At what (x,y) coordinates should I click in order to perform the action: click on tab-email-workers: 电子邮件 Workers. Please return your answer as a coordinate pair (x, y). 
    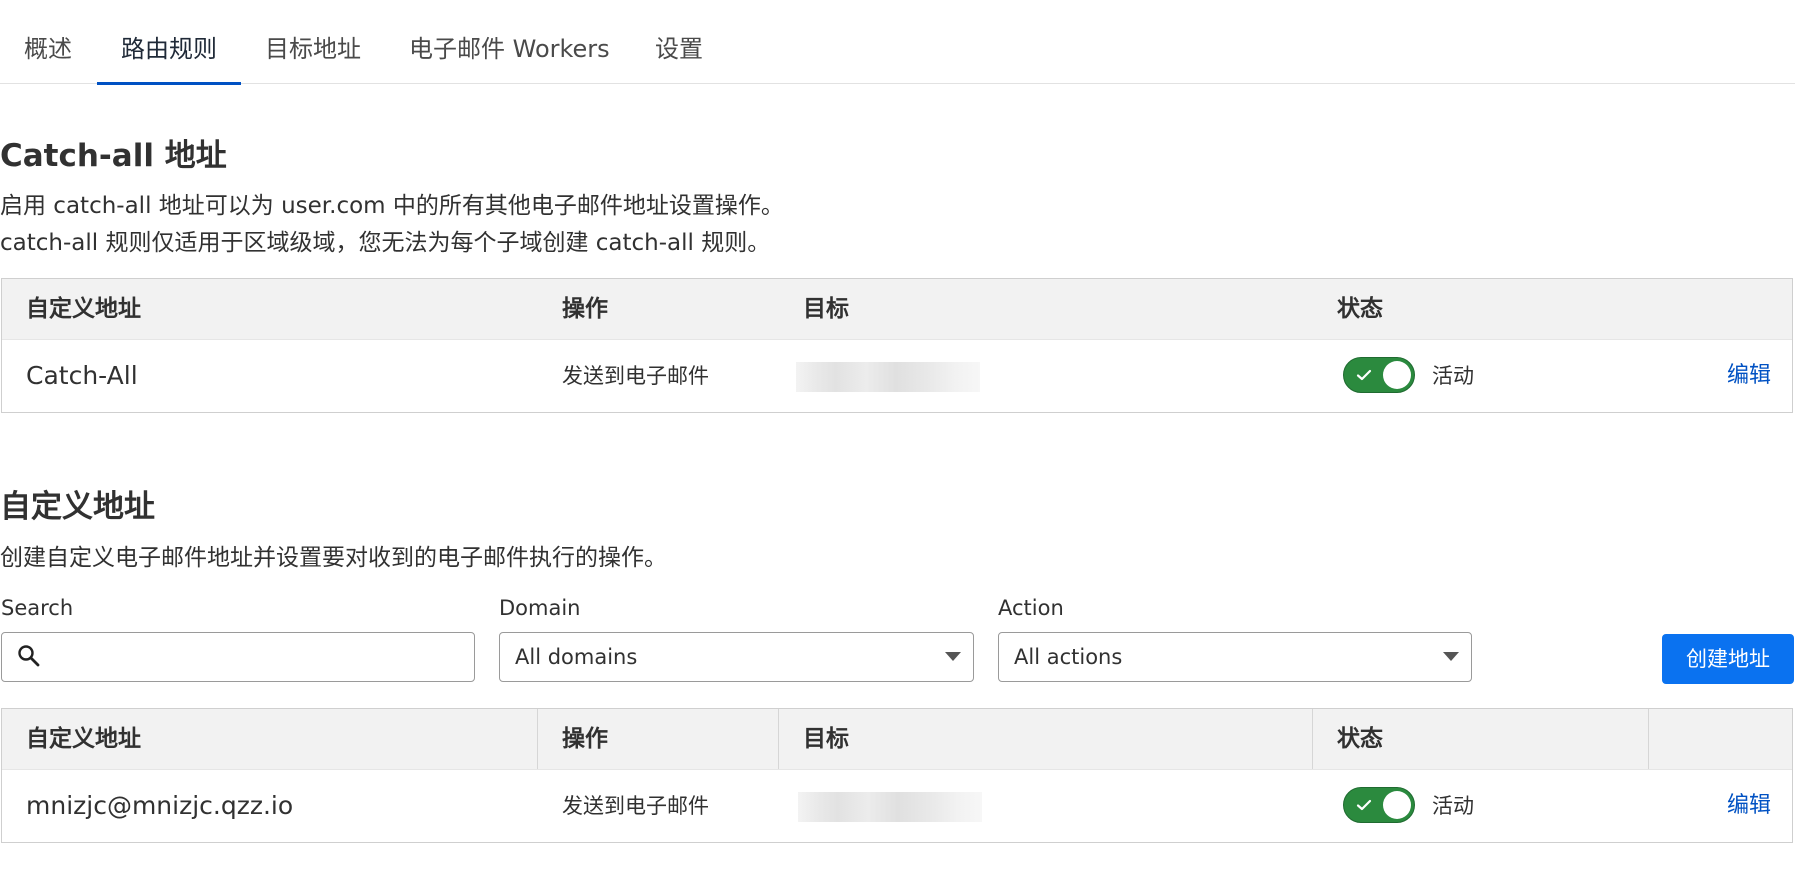
    Looking at the image, I should click on (509, 42).